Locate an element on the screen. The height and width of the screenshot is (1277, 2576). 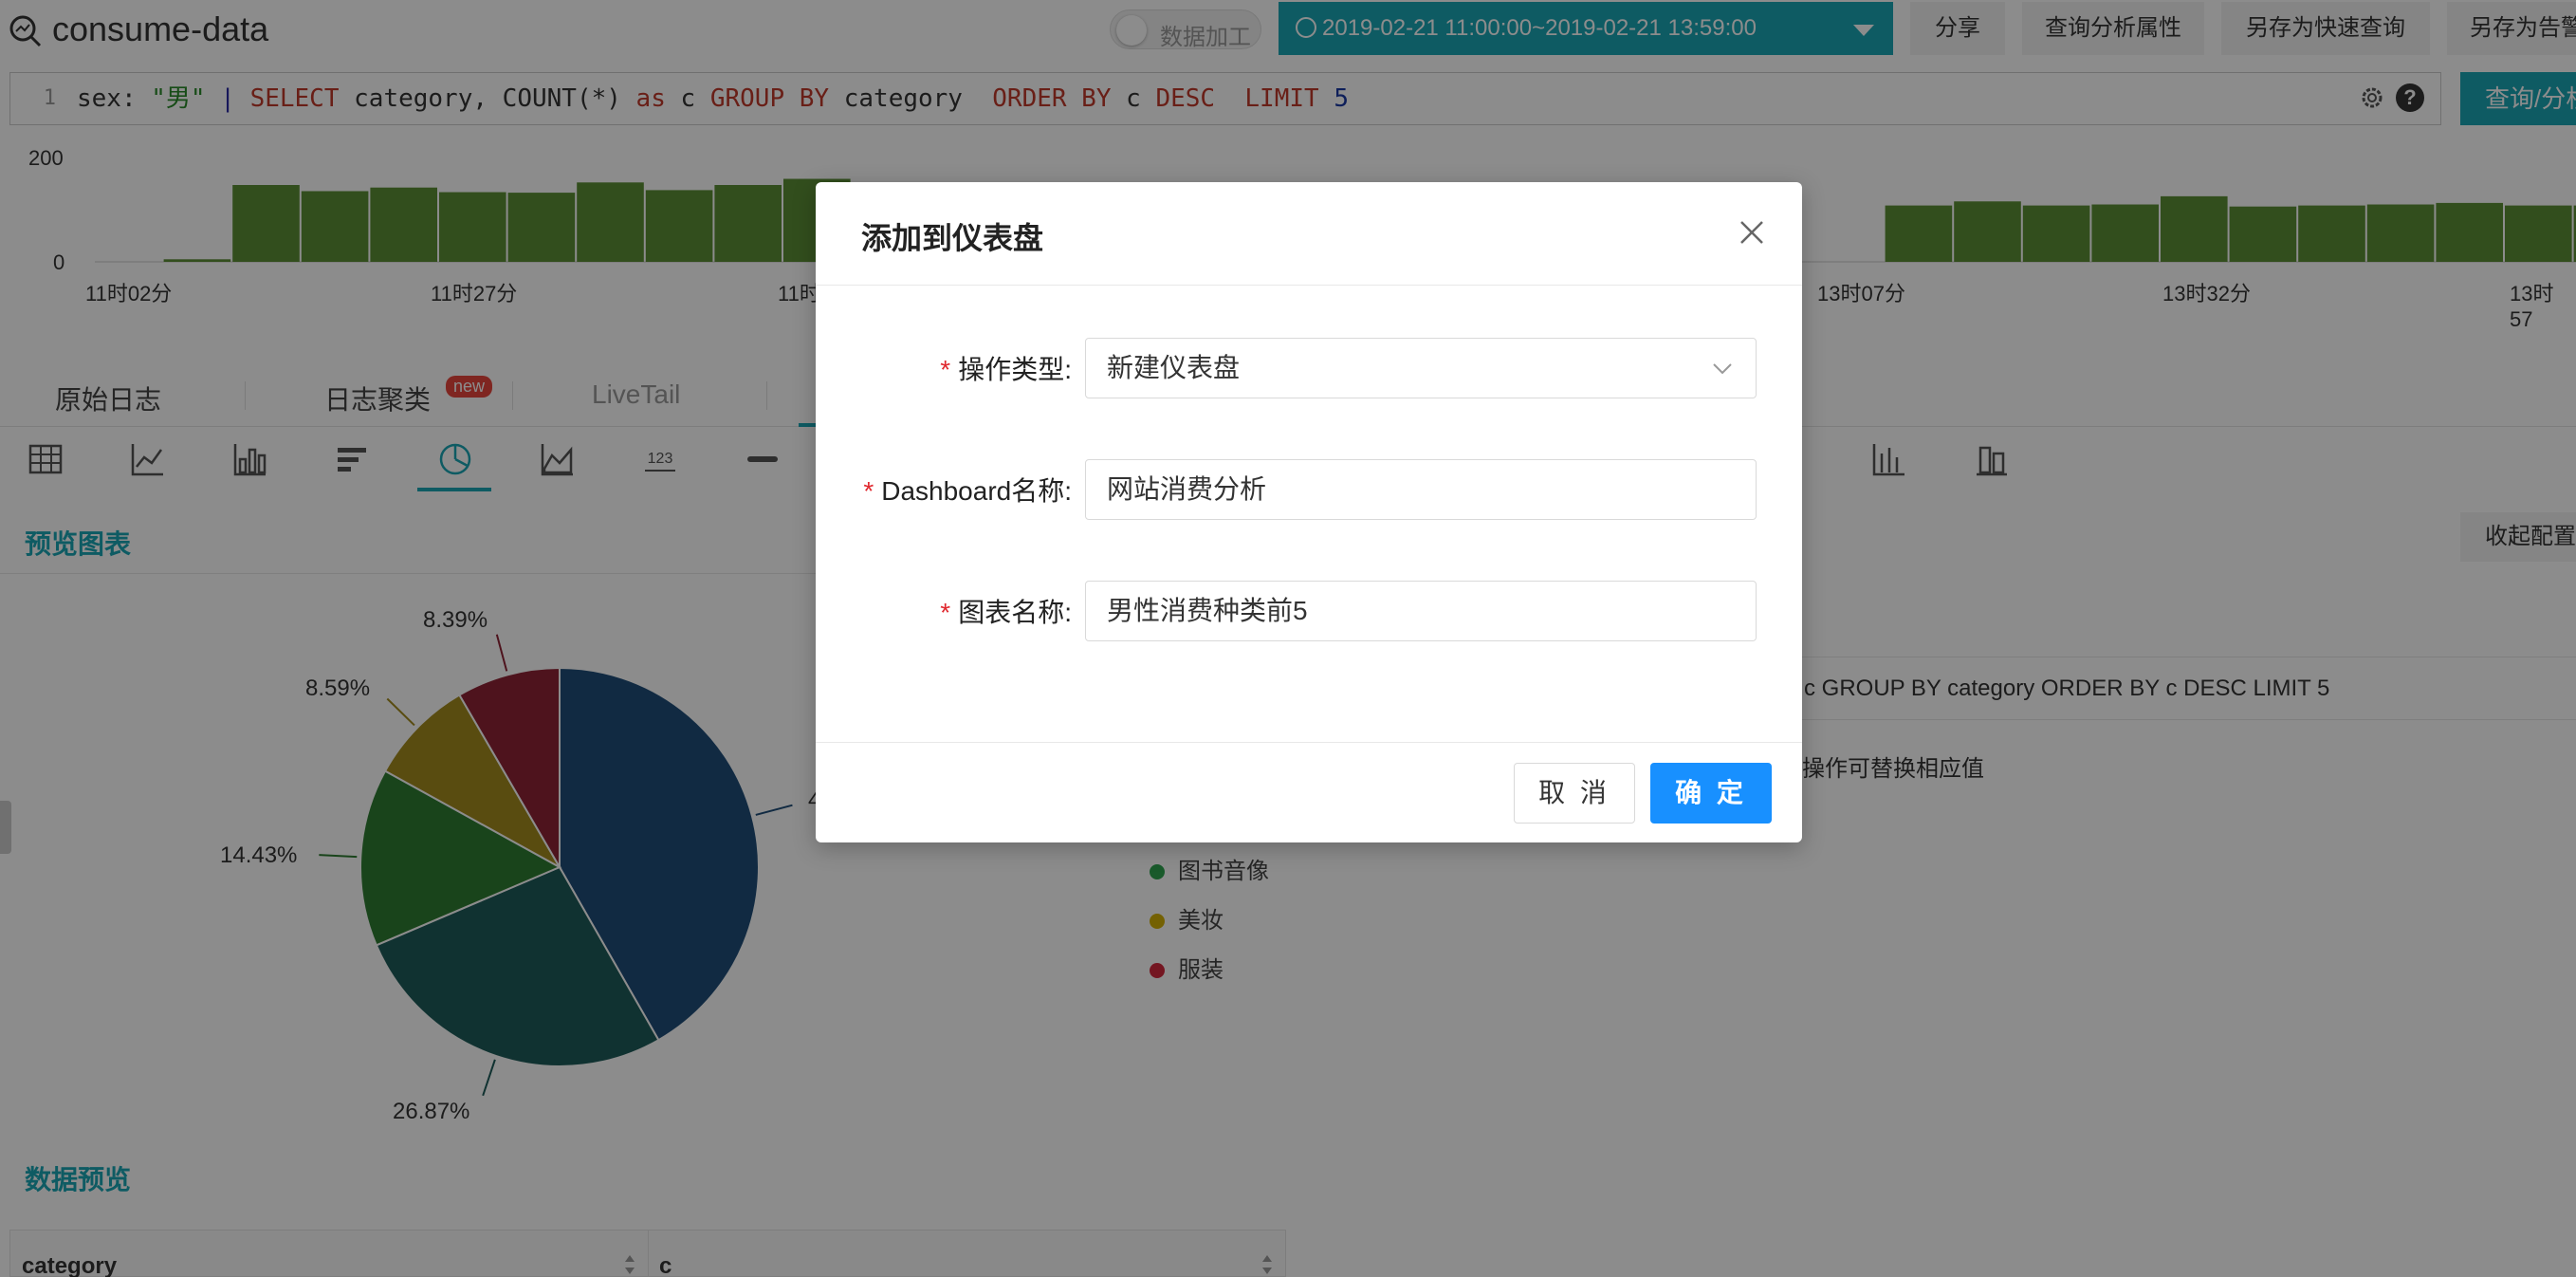
dashboard-name-value: 网站消费分析 is located at coordinates (1187, 489).